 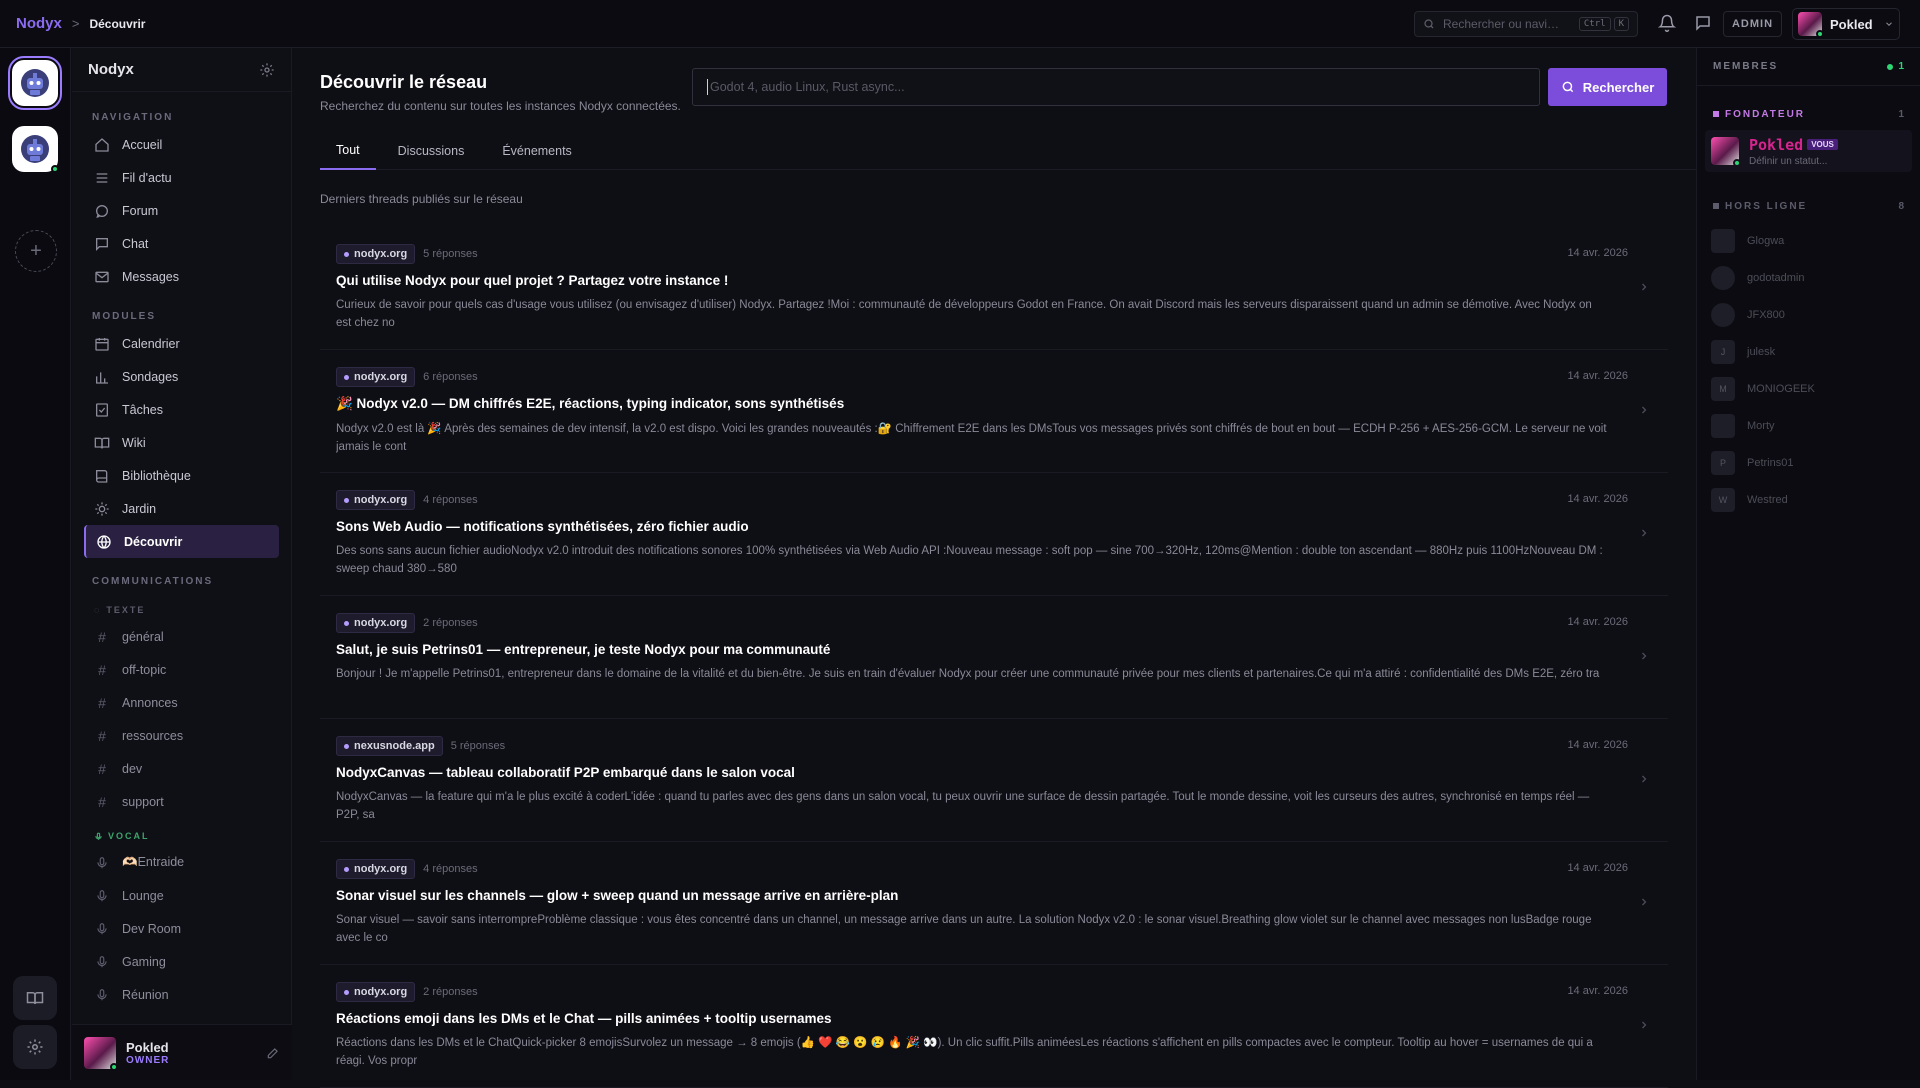 What do you see at coordinates (1808, 462) in the screenshot?
I see `member-item: P Petrins01` at bounding box center [1808, 462].